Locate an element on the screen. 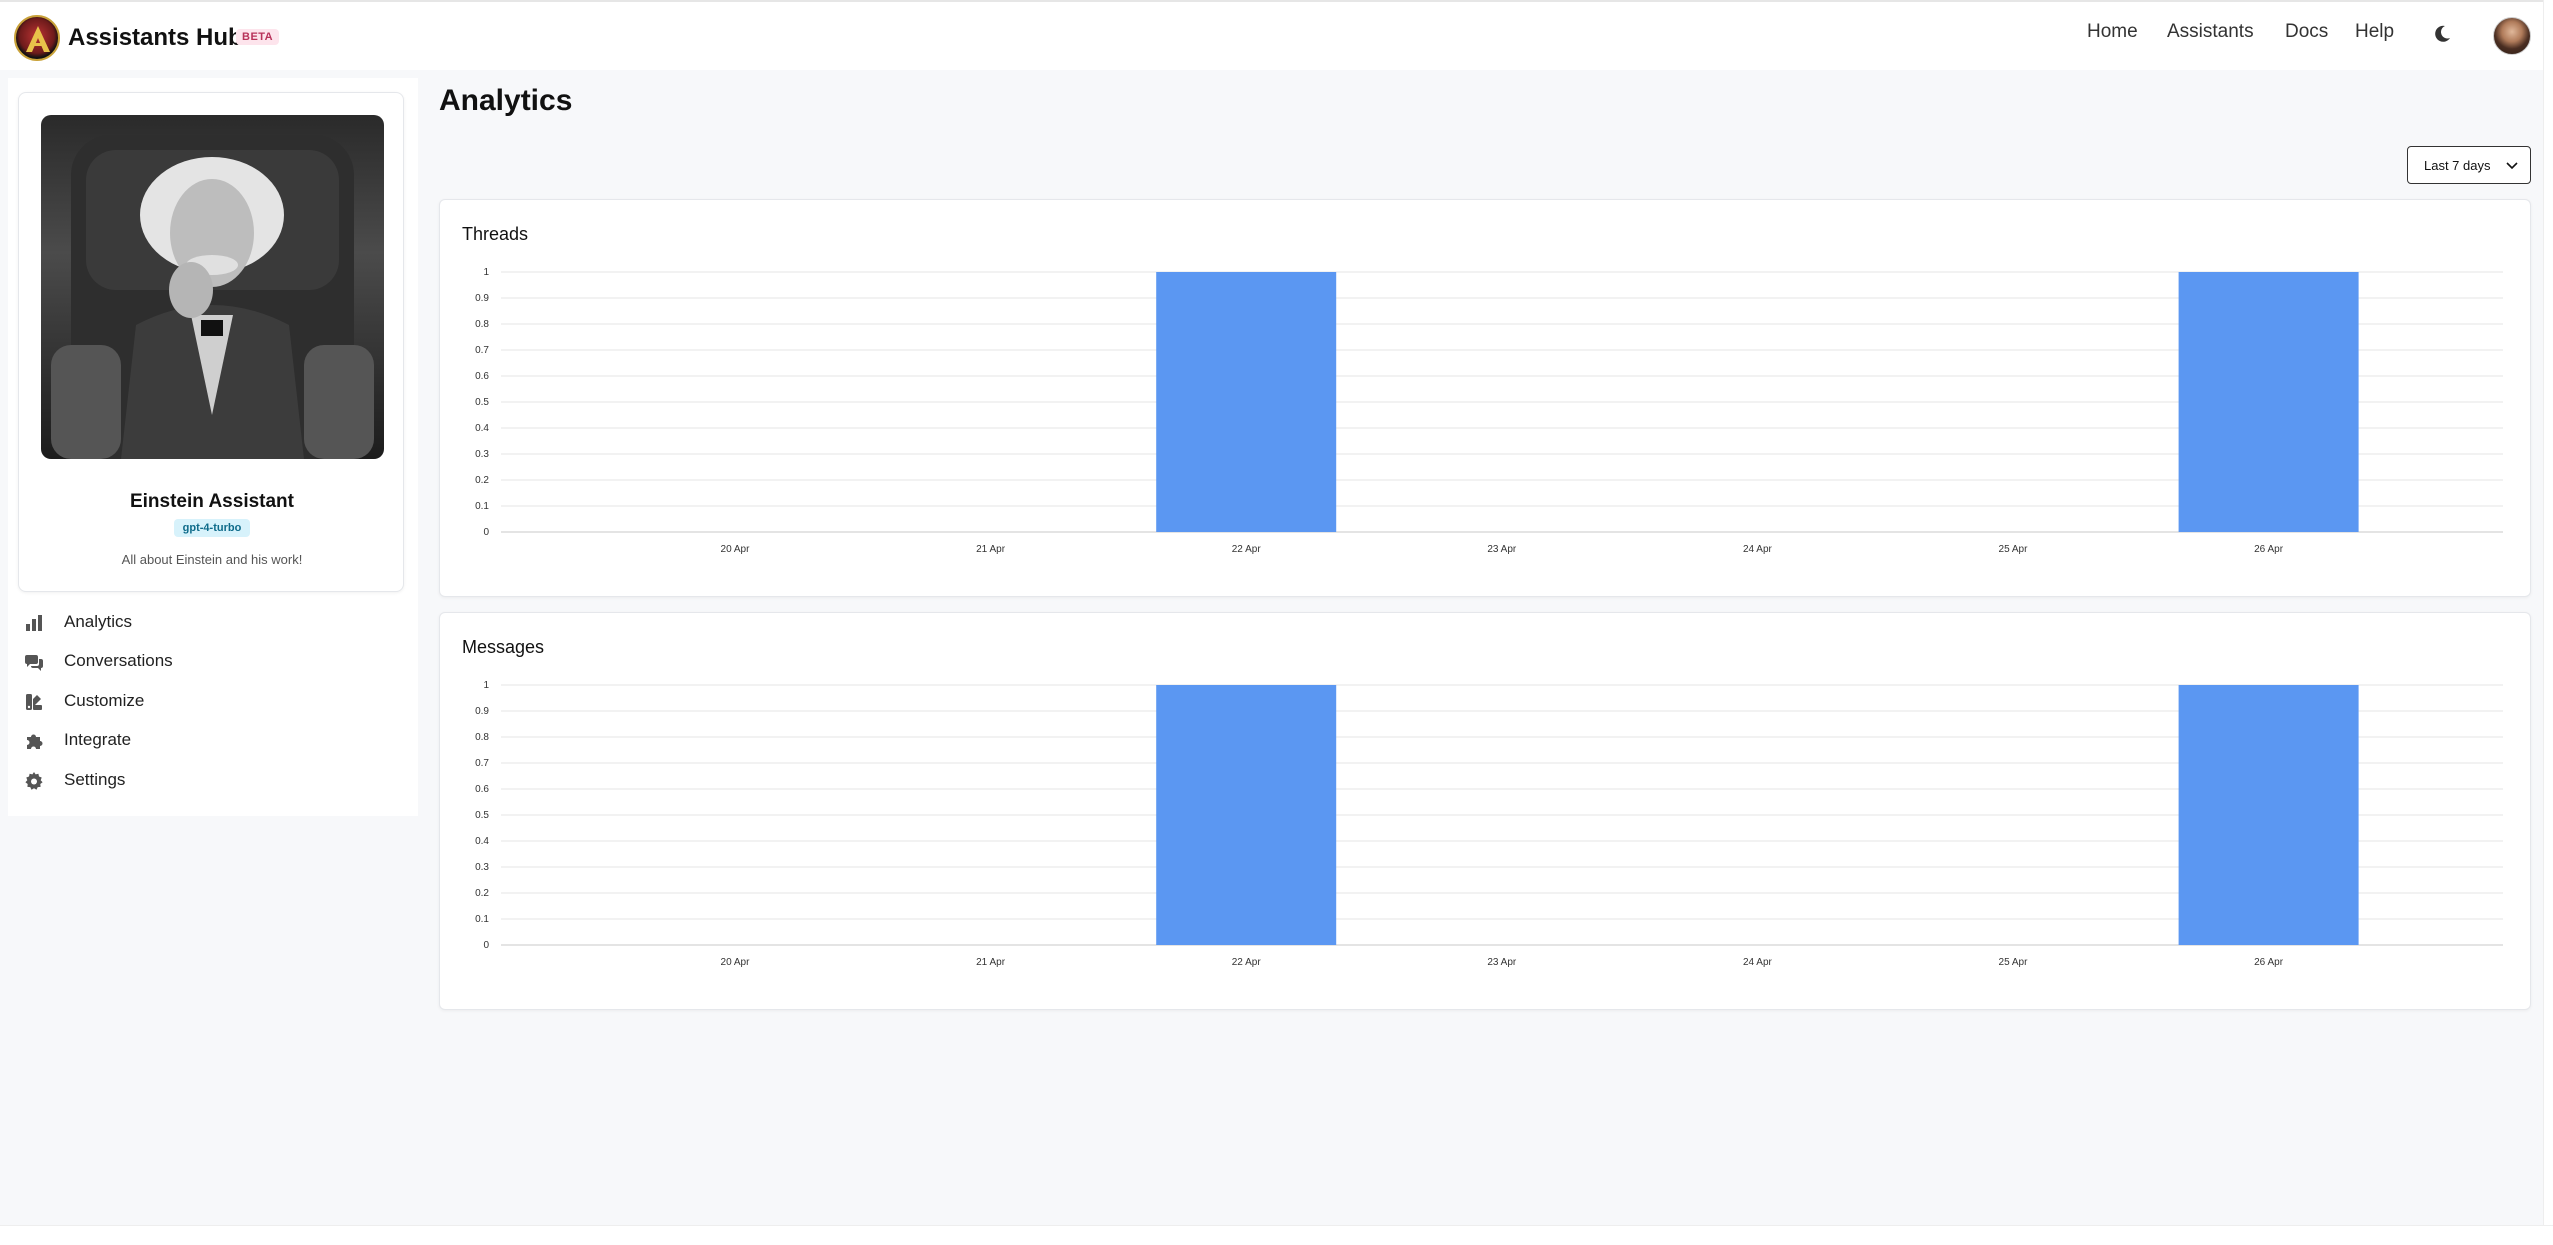 This screenshot has height=1245, width=2553. sidebar-item-label: Customize is located at coordinates (104, 700).